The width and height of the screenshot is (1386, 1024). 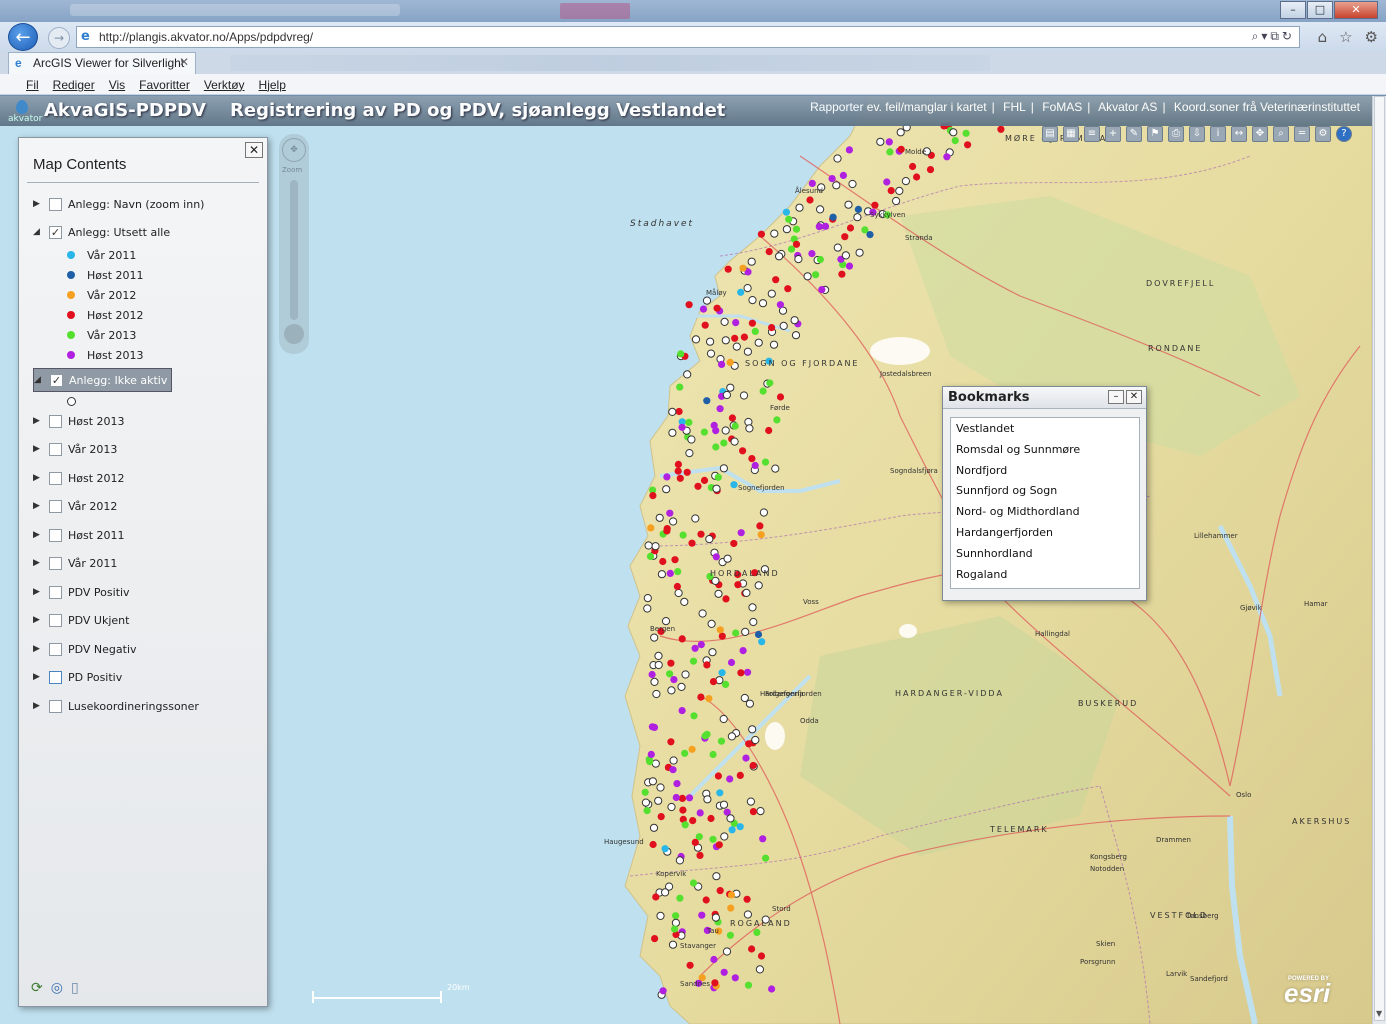 What do you see at coordinates (75, 506) in the screenshot?
I see `layer-var-2012: ▶ Vår 2012` at bounding box center [75, 506].